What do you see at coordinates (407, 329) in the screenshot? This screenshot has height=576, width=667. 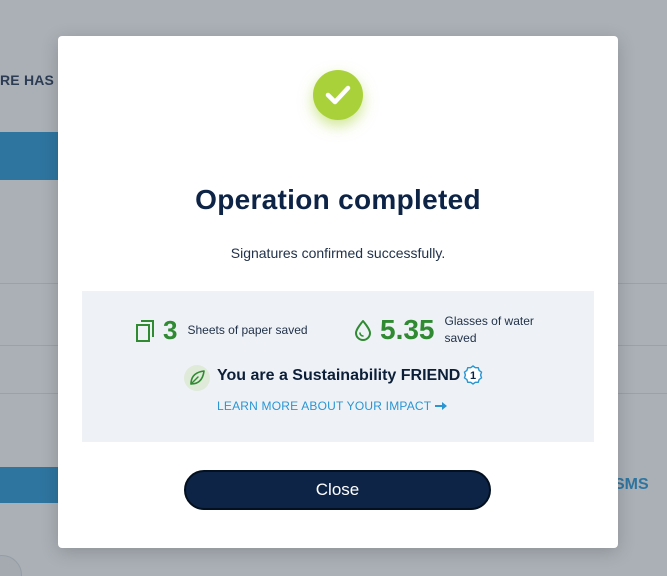 I see `water-saved-value: 5.35` at bounding box center [407, 329].